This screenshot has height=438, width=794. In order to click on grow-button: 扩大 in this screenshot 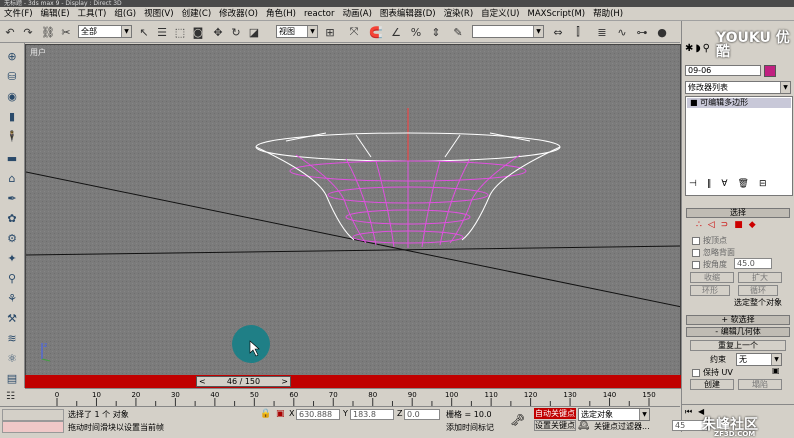, I will do `click(760, 277)`.